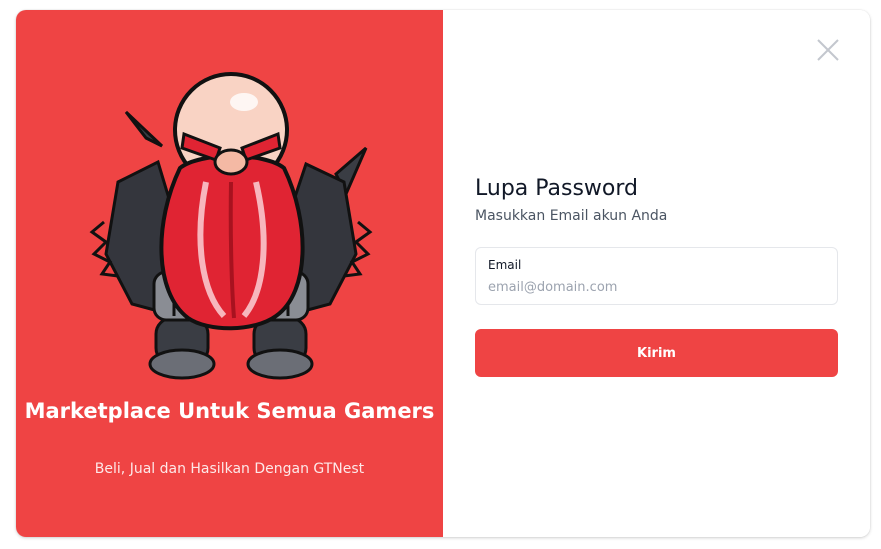  What do you see at coordinates (229, 469) in the screenshot?
I see `hero-subtitle: Beli, Jual dan Hasilkan Dengan GTNest` at bounding box center [229, 469].